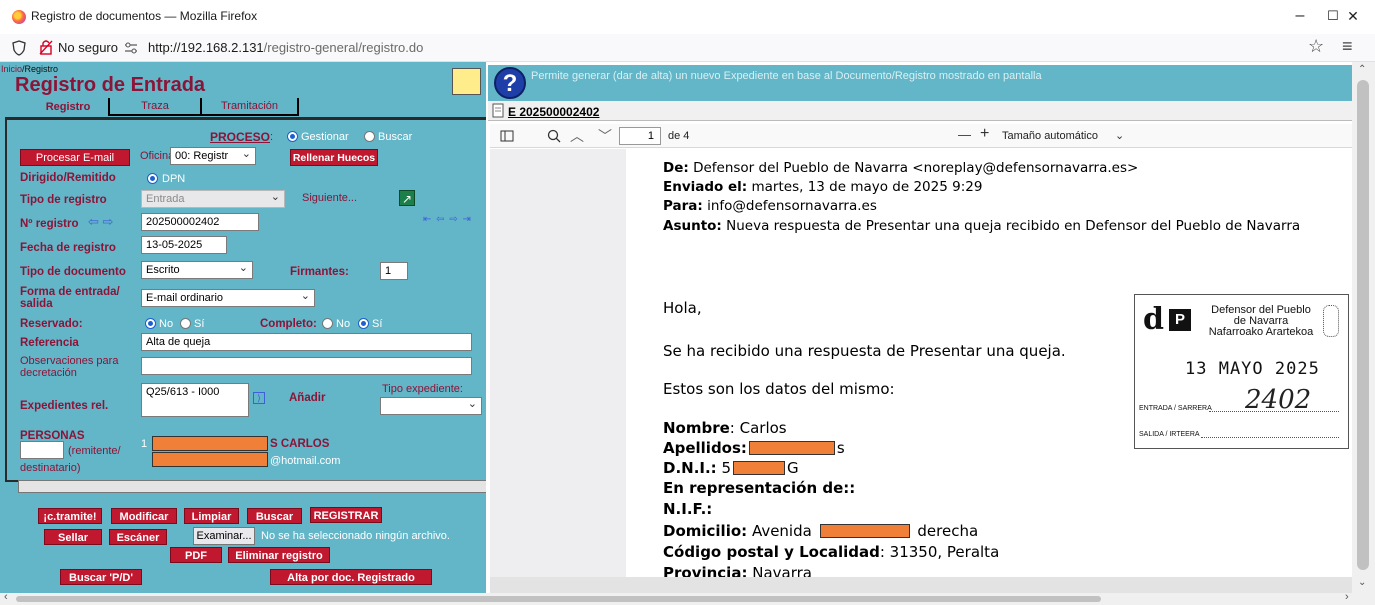 This screenshot has height=605, width=1375. I want to click on add-expediente-icon: ⟩, so click(259, 398).